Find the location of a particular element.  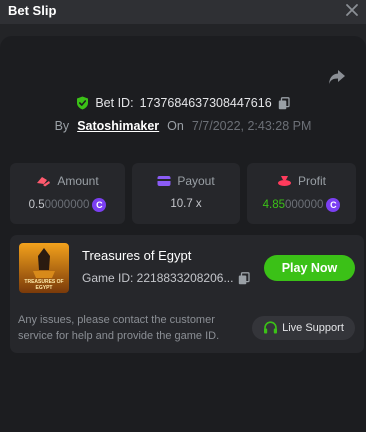

game-name: Treasures of Egypt is located at coordinates (137, 255).